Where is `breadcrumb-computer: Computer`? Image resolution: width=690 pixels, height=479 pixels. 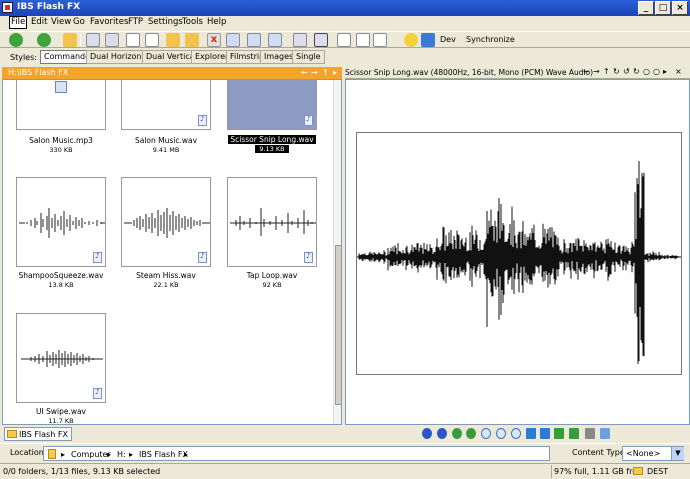 breadcrumb-computer: Computer is located at coordinates (91, 454).